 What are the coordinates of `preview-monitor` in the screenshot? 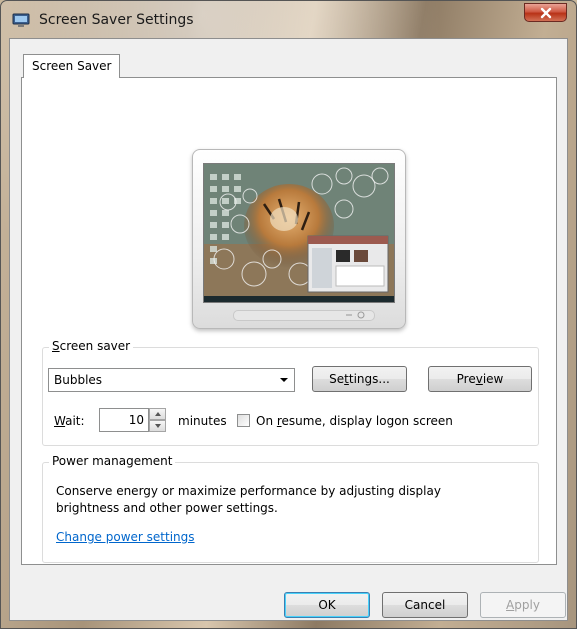 It's located at (299, 239).